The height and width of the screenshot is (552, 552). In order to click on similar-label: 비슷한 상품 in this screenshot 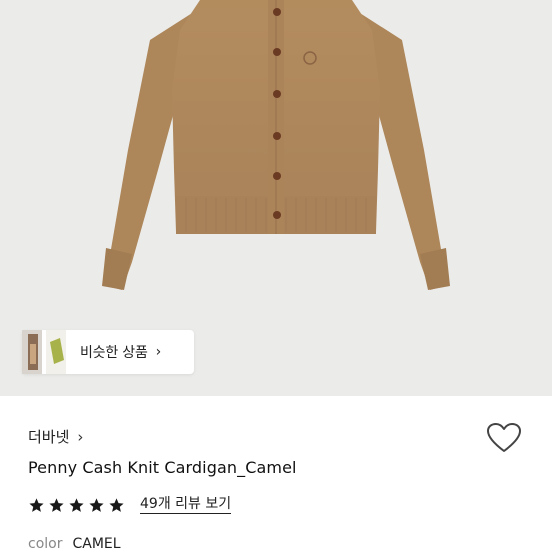, I will do `click(114, 353)`.